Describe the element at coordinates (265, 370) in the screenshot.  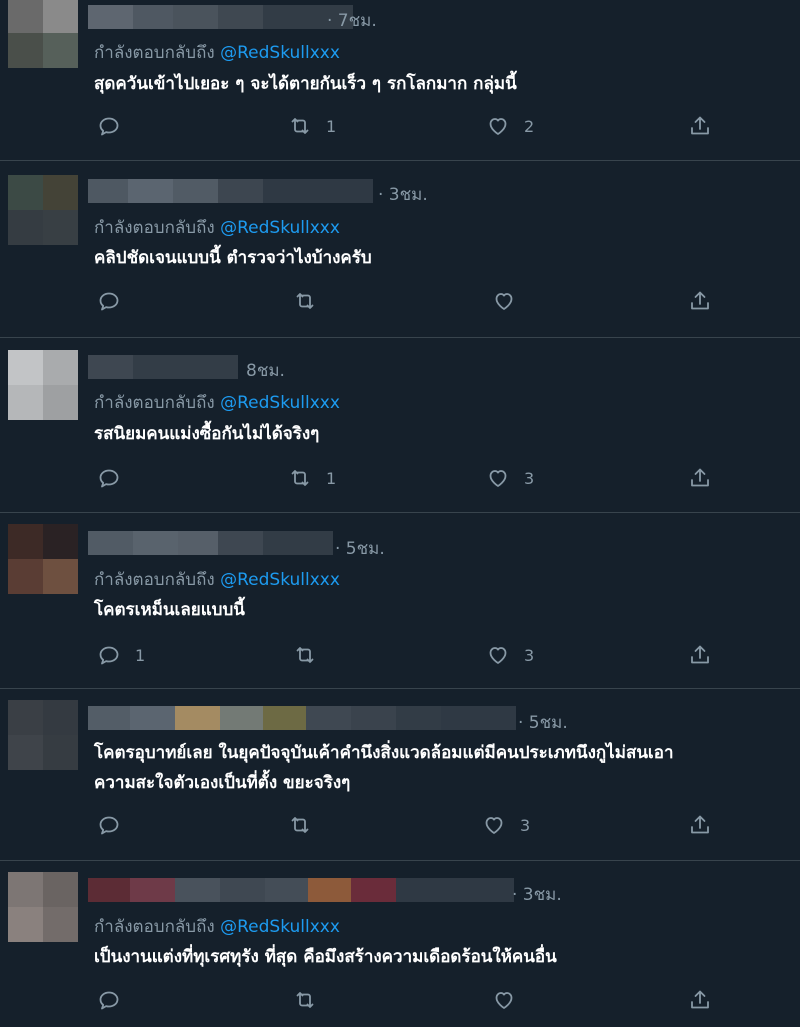
I see `timestamp: 8ชม.` at that location.